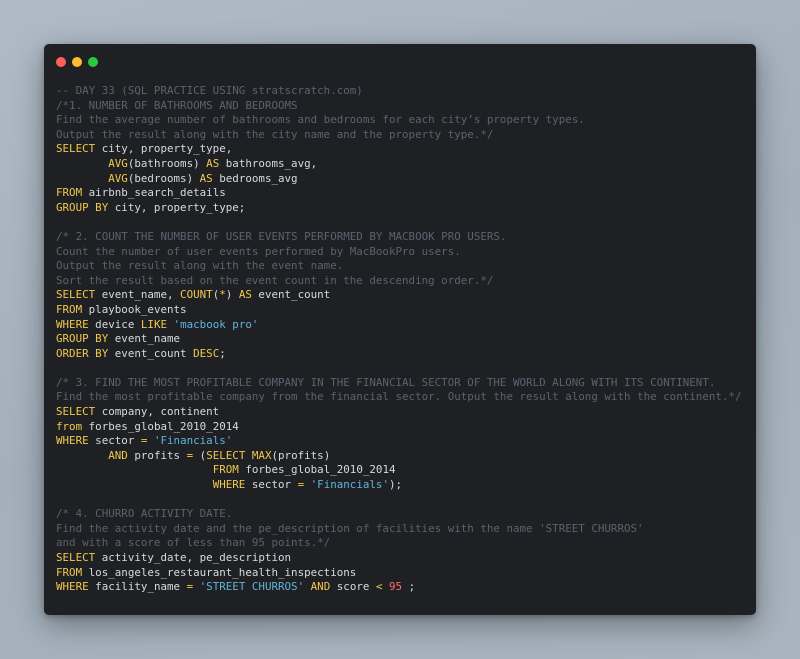  I want to click on code-token-plain: event_name, so click(144, 339).